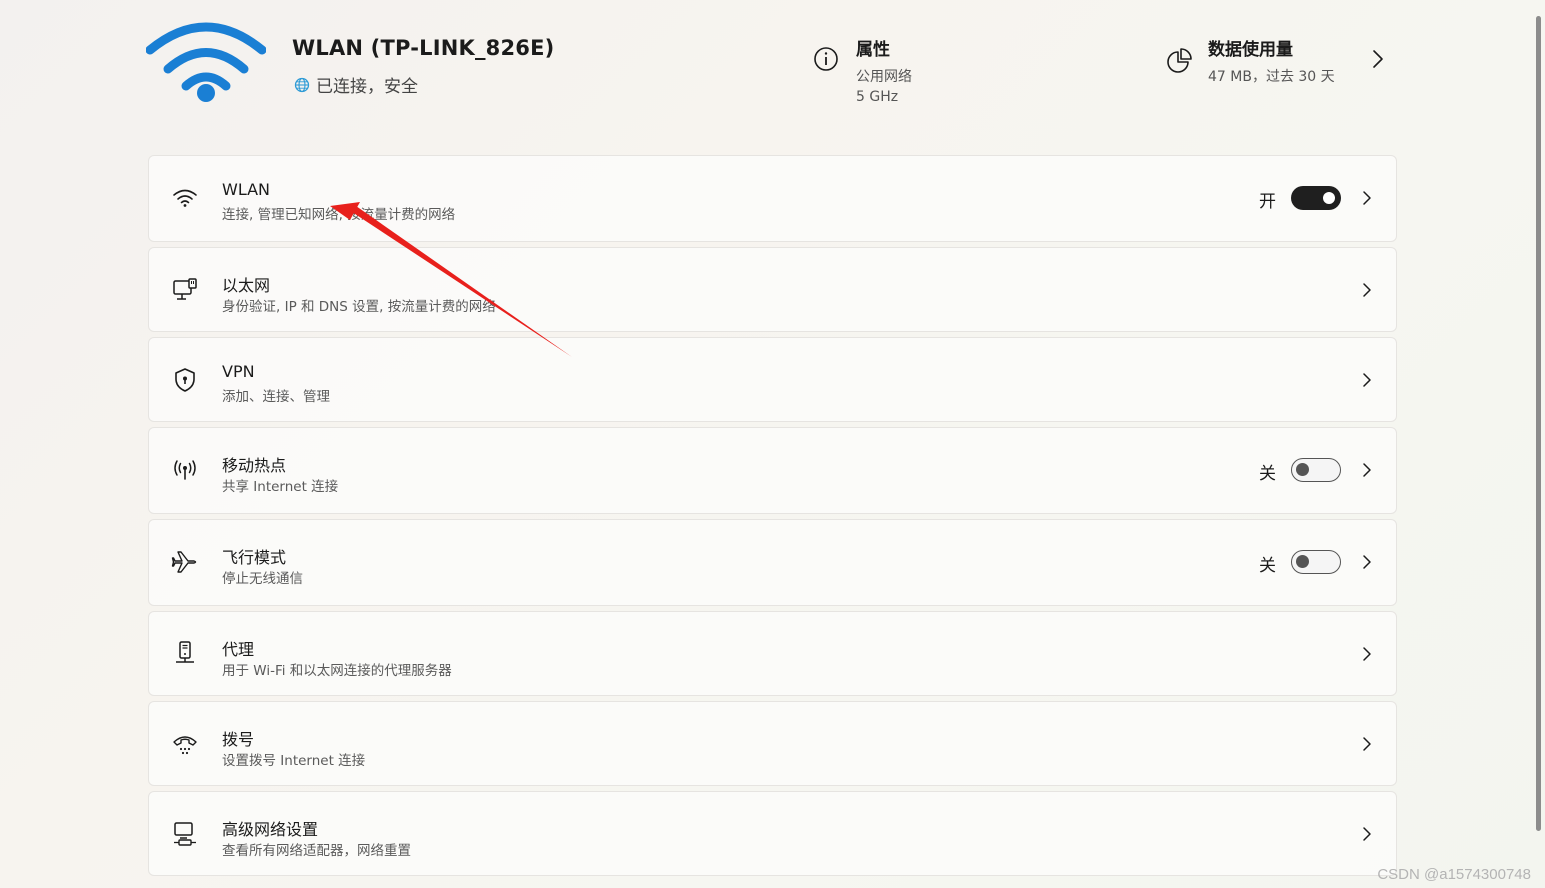  What do you see at coordinates (238, 739) in the screenshot?
I see `row-title: 拨号` at bounding box center [238, 739].